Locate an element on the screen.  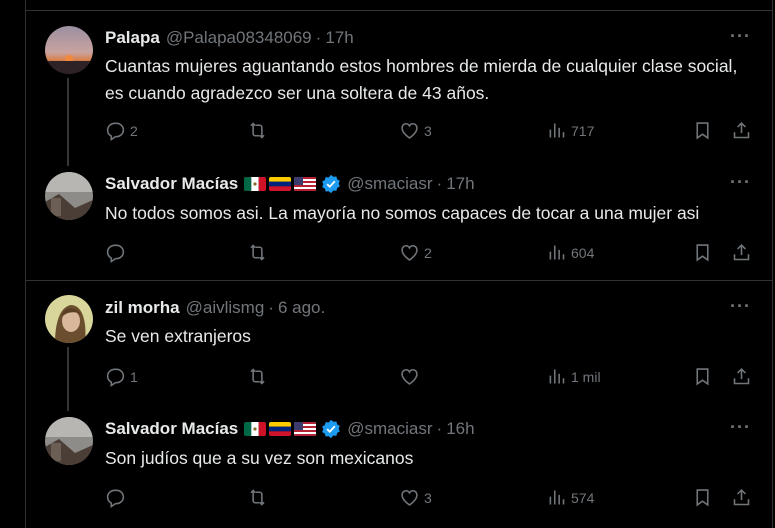
views-count: 717 is located at coordinates (583, 130).